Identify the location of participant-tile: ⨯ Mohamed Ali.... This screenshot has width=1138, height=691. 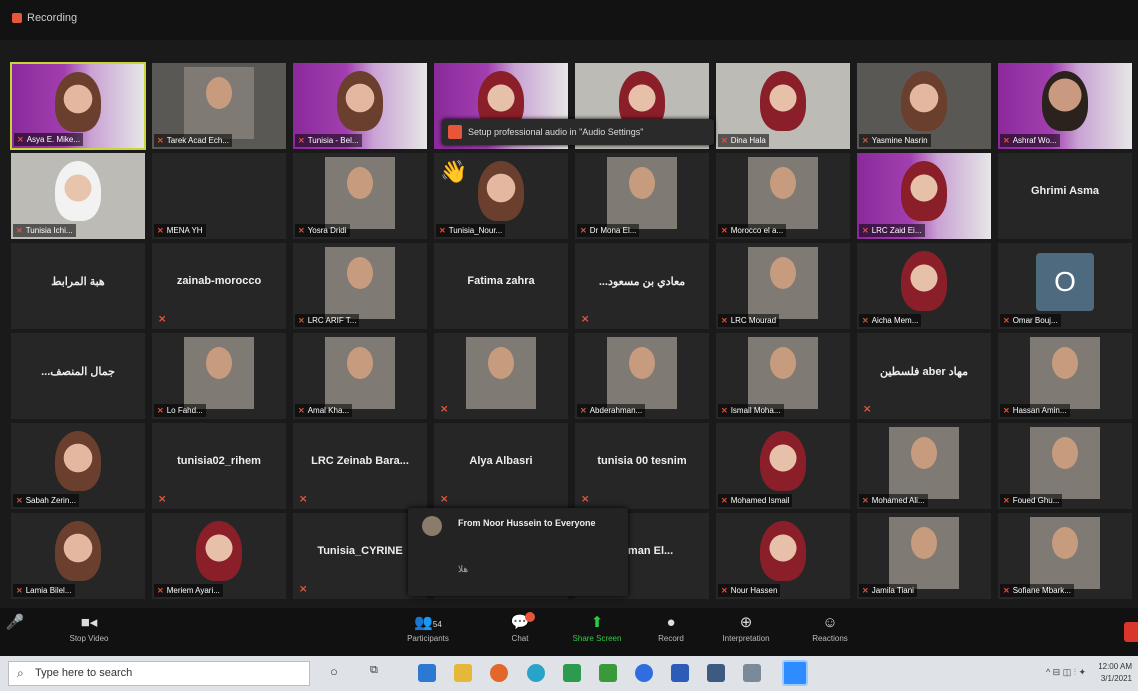
(924, 466).